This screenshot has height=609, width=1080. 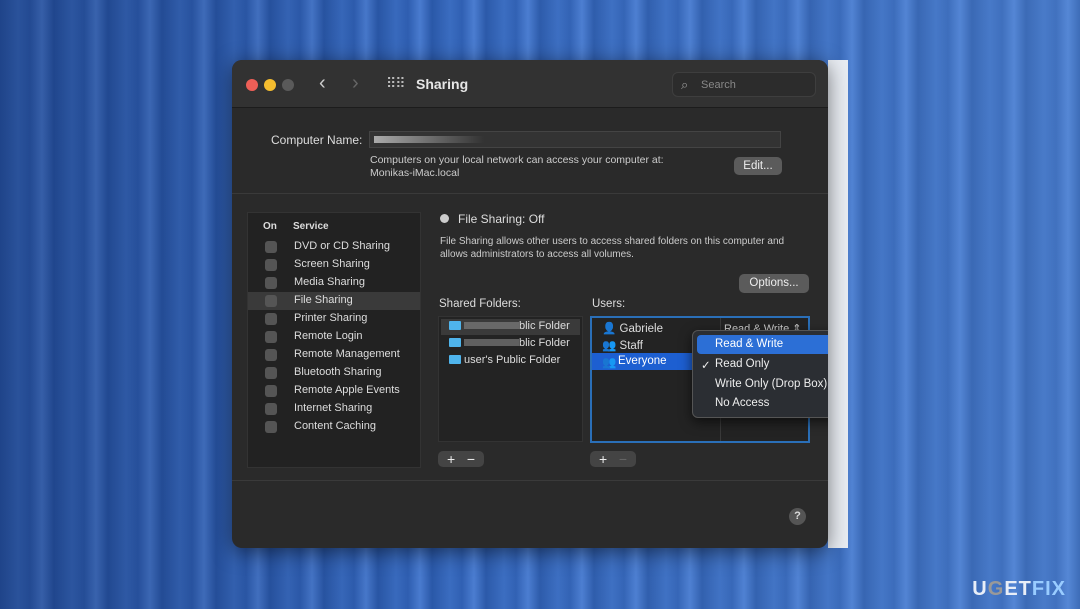 I want to click on header-on: On, so click(x=270, y=226).